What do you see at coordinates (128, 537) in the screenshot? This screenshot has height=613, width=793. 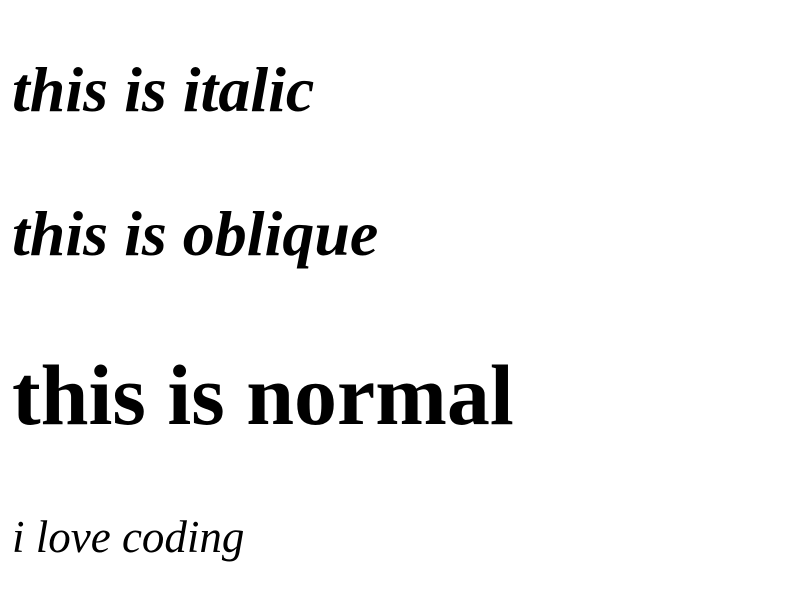 I see `coding-text: i love coding` at bounding box center [128, 537].